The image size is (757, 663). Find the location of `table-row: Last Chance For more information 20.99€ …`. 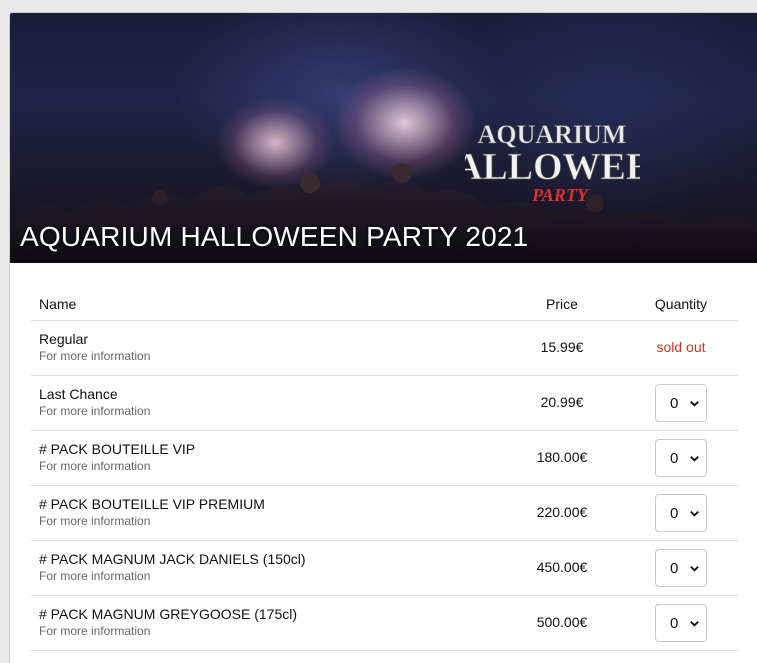

table-row: Last Chance For more information 20.99€ … is located at coordinates (385, 403).